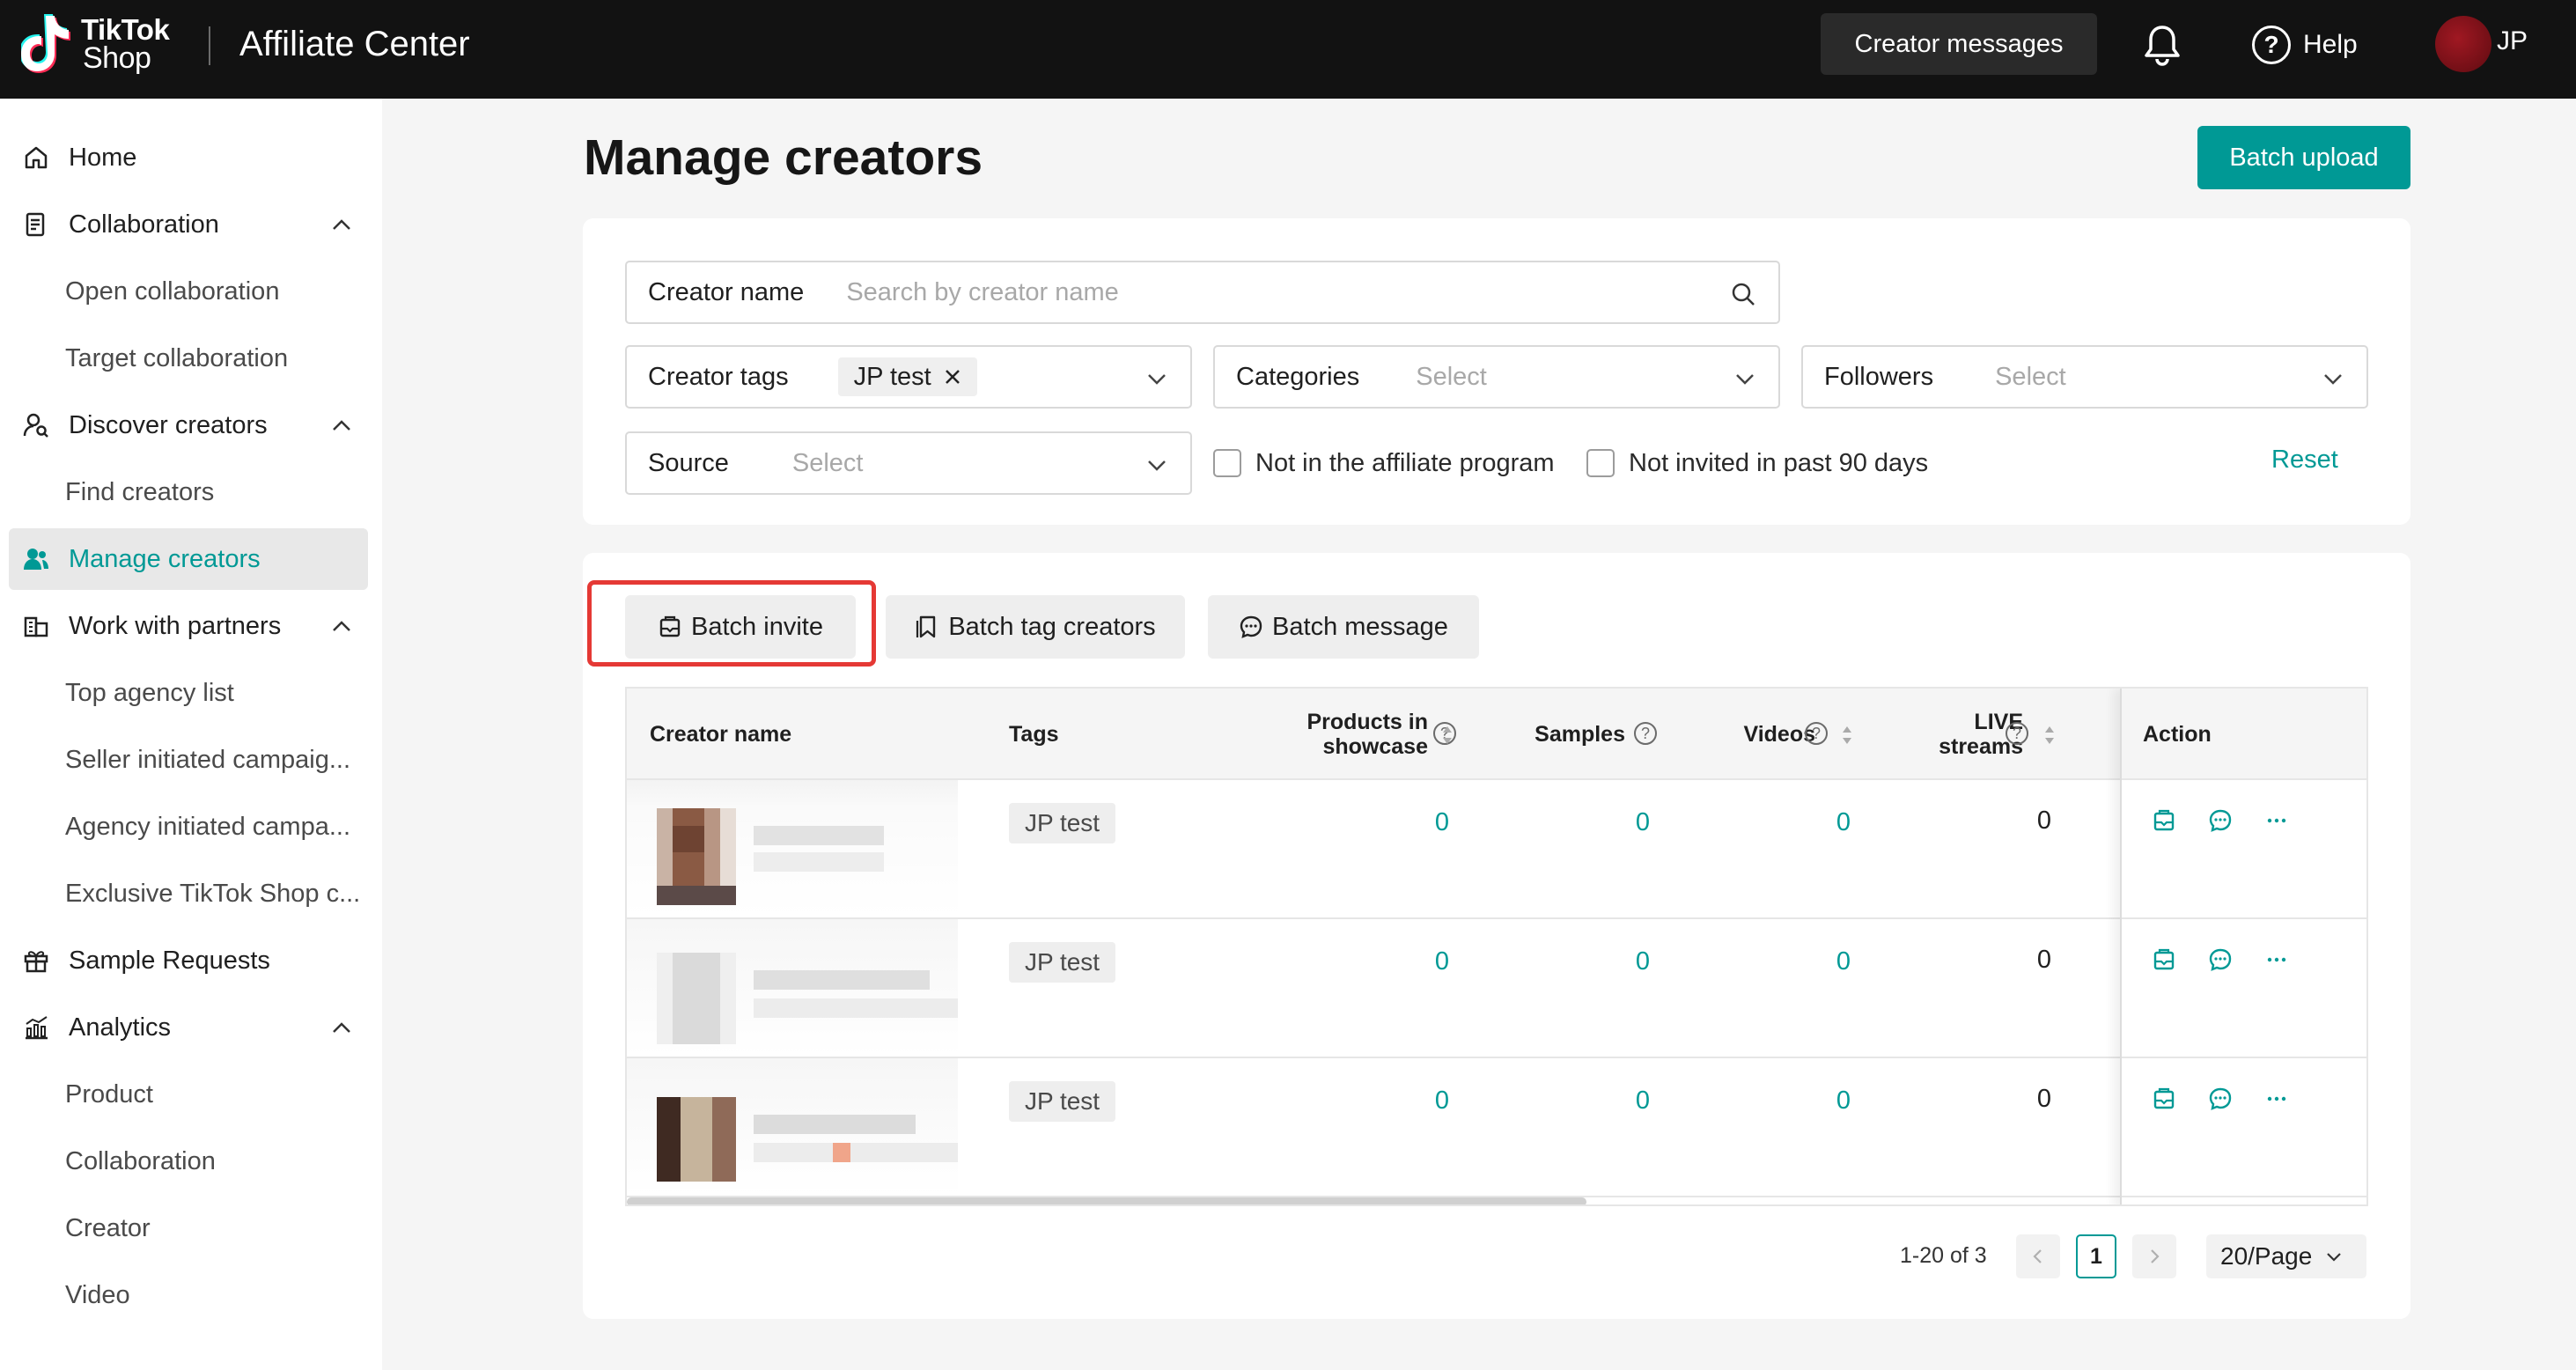 The height and width of the screenshot is (1370, 2576). What do you see at coordinates (1743, 294) in the screenshot?
I see `search-icon` at bounding box center [1743, 294].